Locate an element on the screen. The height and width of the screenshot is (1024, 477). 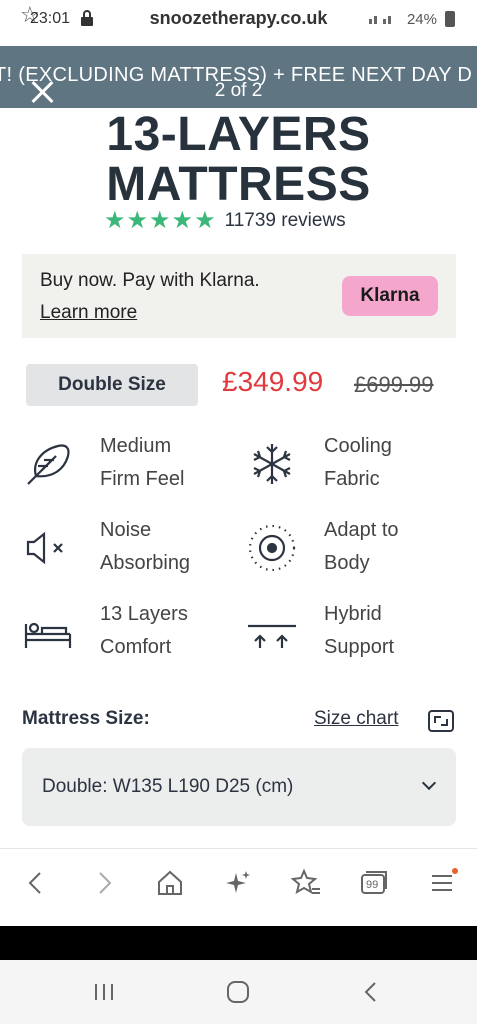
menu-icon is located at coordinates (442, 883).